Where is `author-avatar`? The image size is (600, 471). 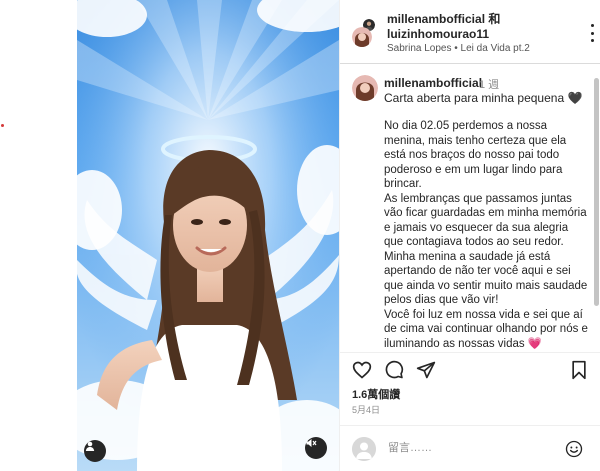 author-avatar is located at coordinates (362, 37).